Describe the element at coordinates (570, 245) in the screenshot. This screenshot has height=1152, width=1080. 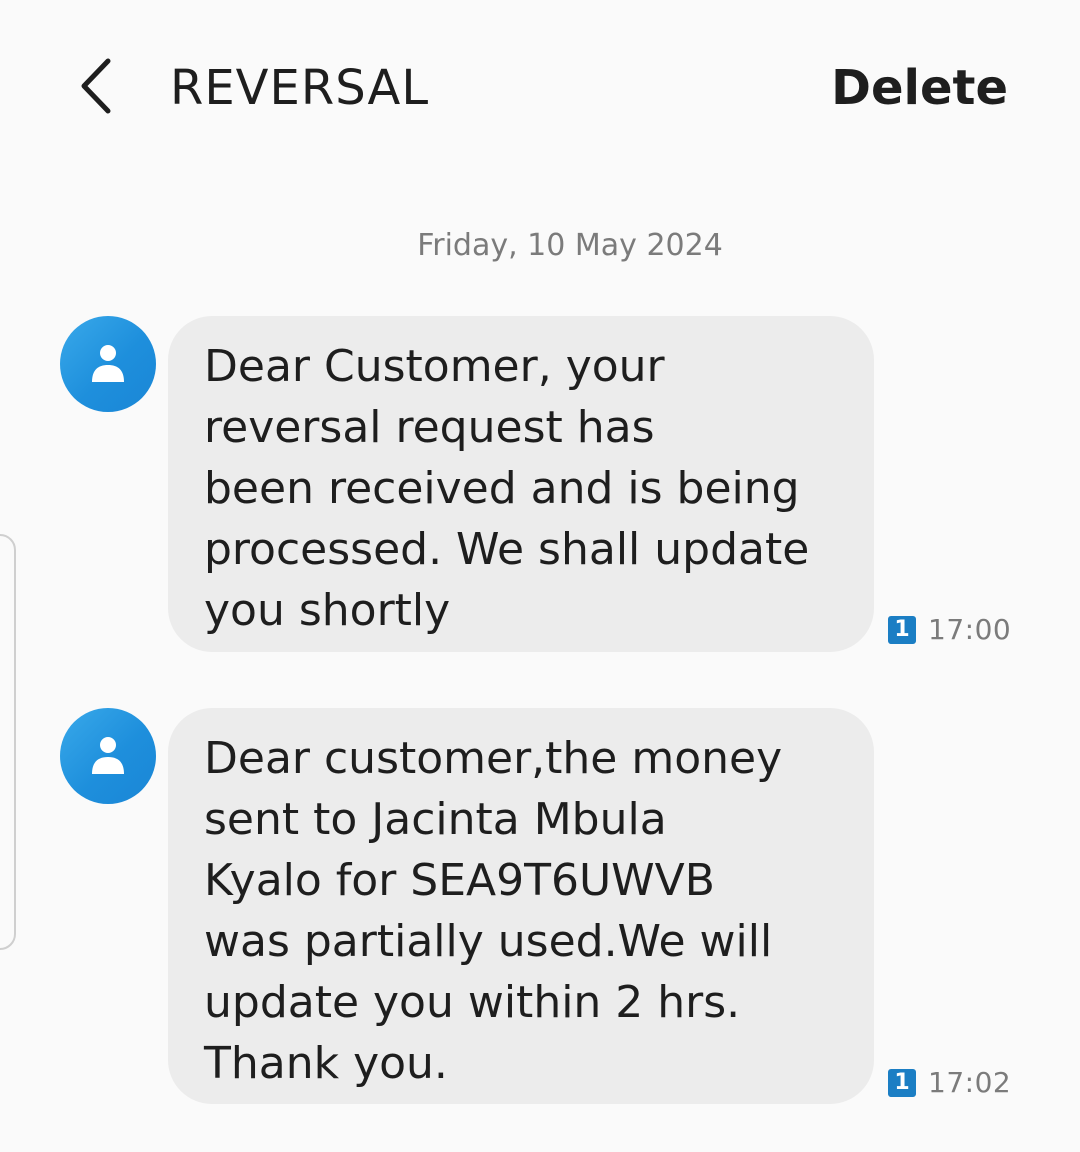
I see `date-divider: Friday, 10 May 2024` at that location.